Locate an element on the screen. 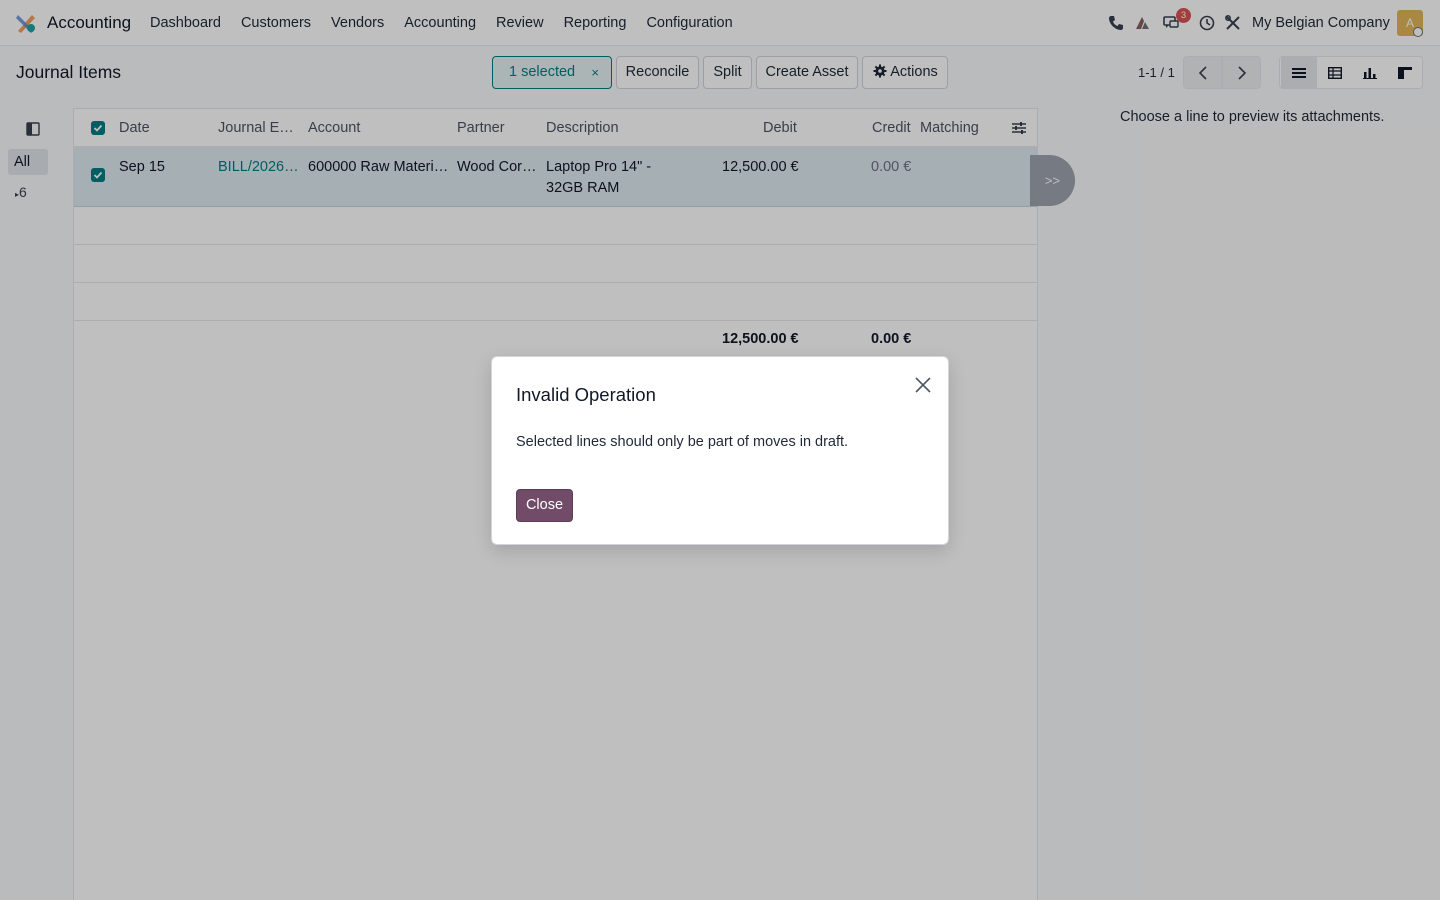 This screenshot has height=900, width=1440. dialog-title: Invalid Operation is located at coordinates (586, 394).